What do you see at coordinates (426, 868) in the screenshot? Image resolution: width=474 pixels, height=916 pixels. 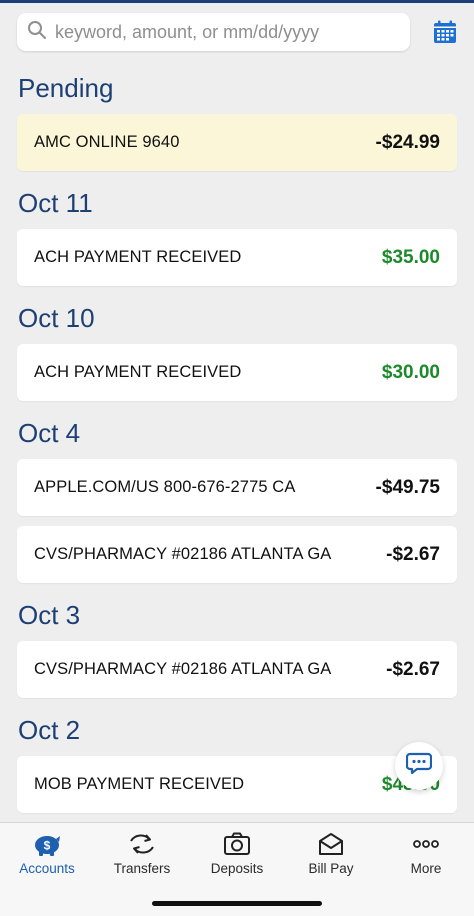 I see `tab-label: More` at bounding box center [426, 868].